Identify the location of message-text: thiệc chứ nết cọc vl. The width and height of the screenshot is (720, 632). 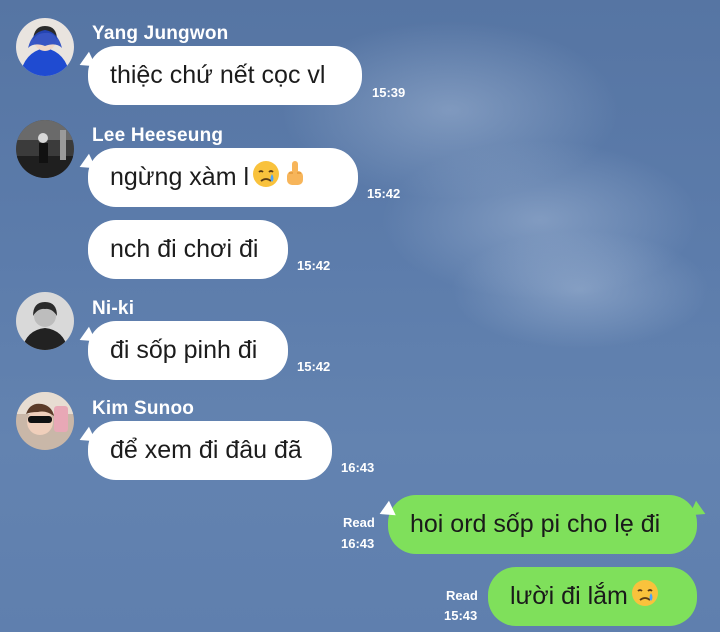
(218, 75).